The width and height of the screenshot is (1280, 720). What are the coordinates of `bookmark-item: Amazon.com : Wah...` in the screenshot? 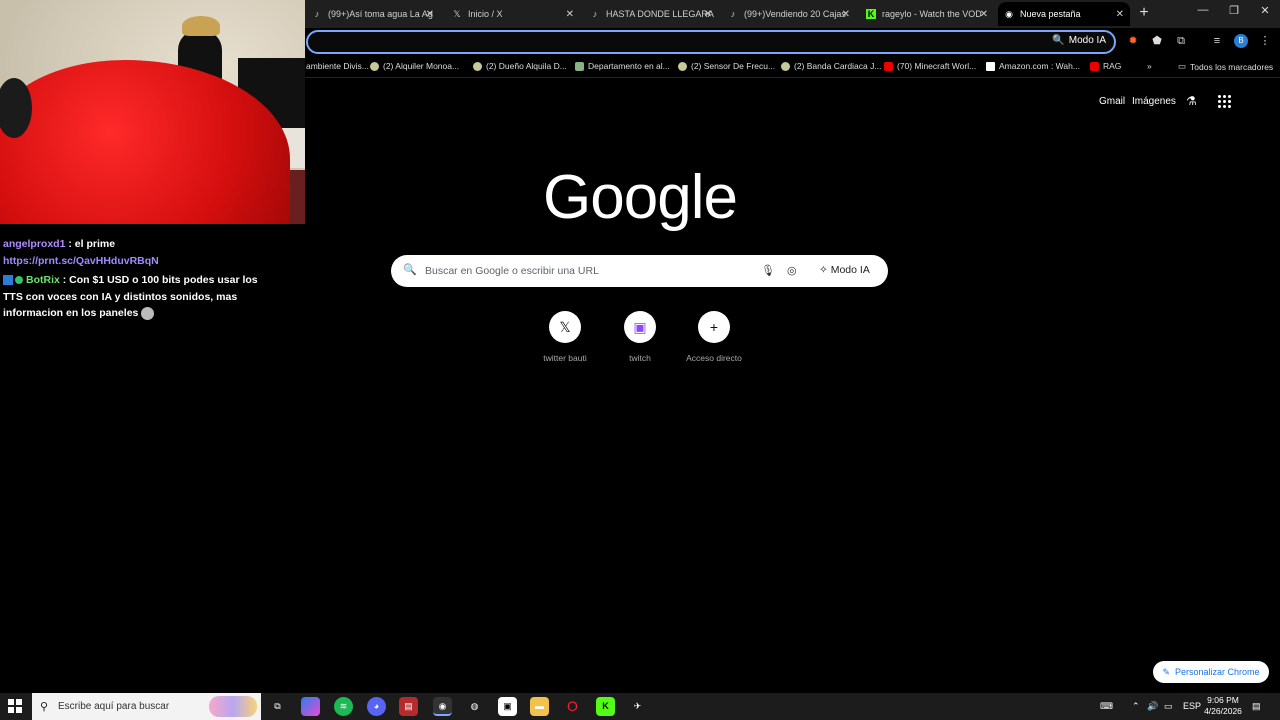 It's located at (1033, 66).